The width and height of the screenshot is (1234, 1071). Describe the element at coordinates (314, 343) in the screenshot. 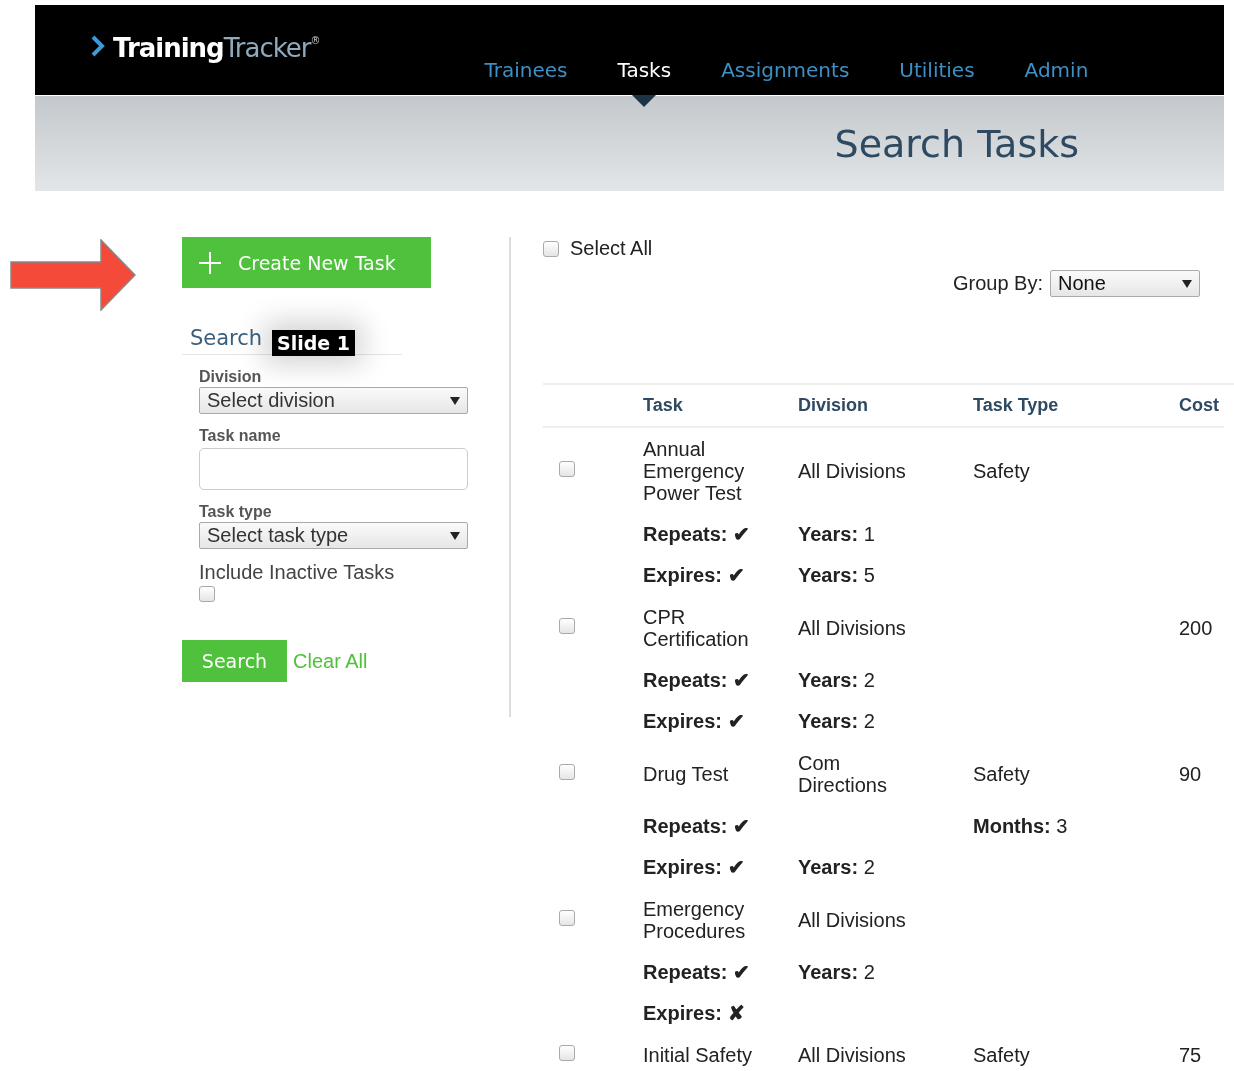

I see `tooltip: Slide 1` at that location.